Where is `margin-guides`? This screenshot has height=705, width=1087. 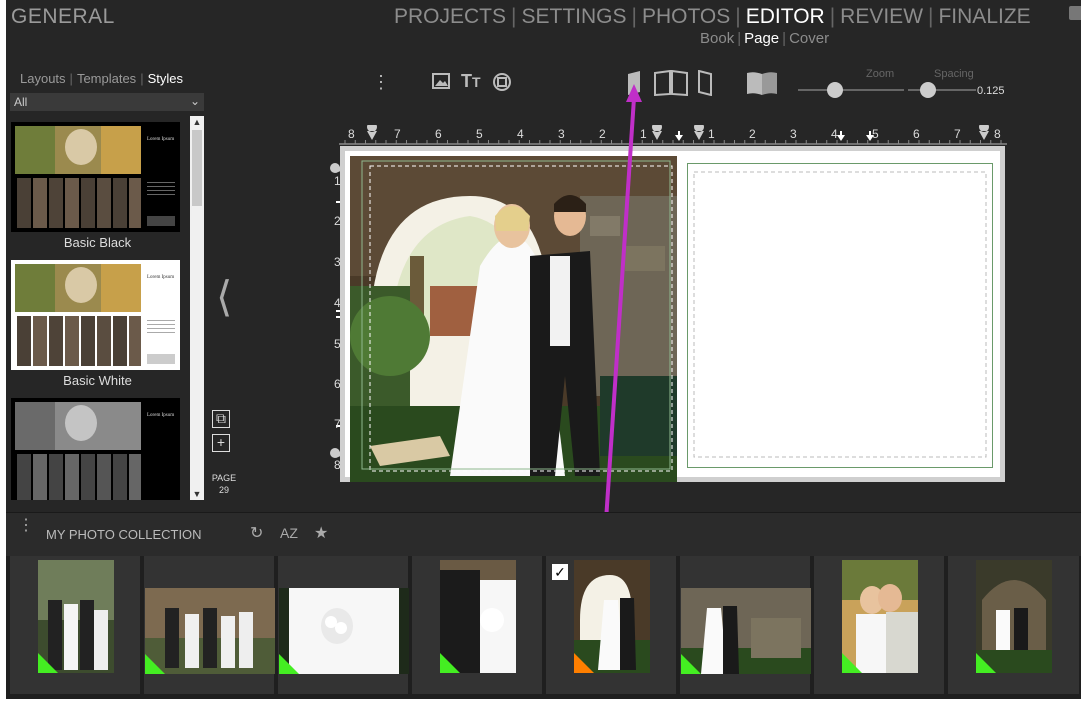
margin-guides is located at coordinates (517, 316).